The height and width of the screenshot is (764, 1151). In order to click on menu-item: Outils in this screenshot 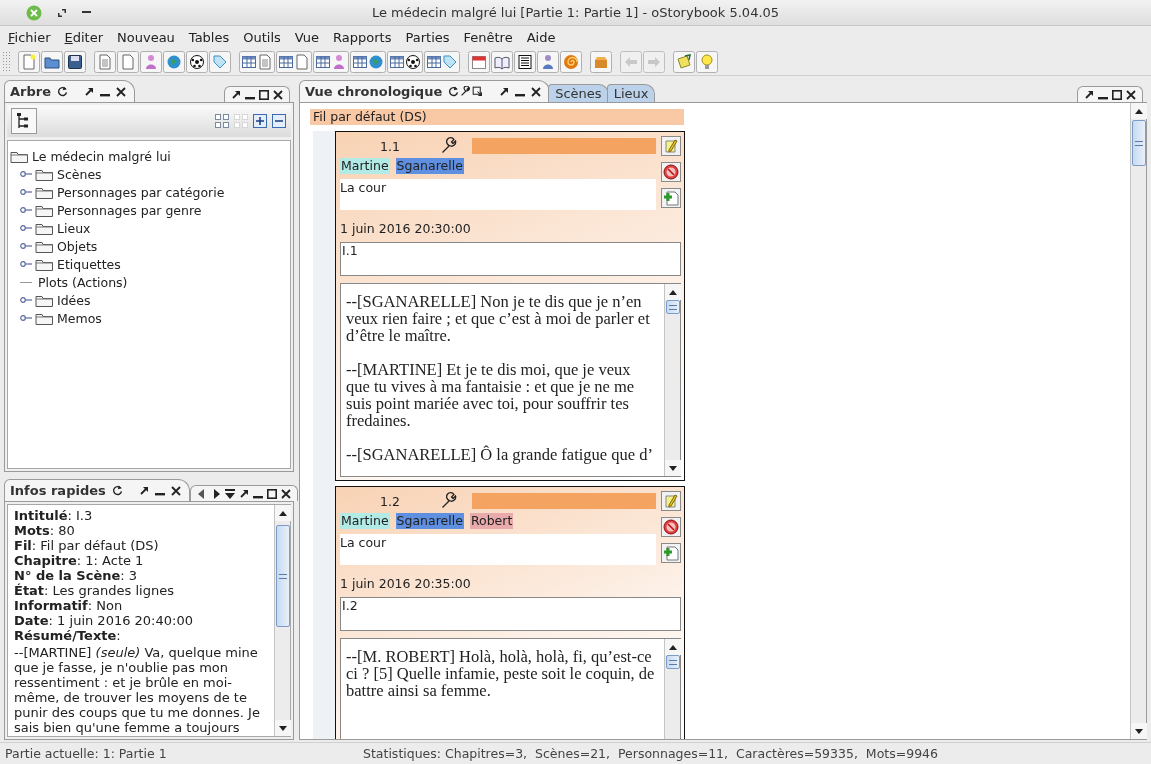, I will do `click(262, 37)`.